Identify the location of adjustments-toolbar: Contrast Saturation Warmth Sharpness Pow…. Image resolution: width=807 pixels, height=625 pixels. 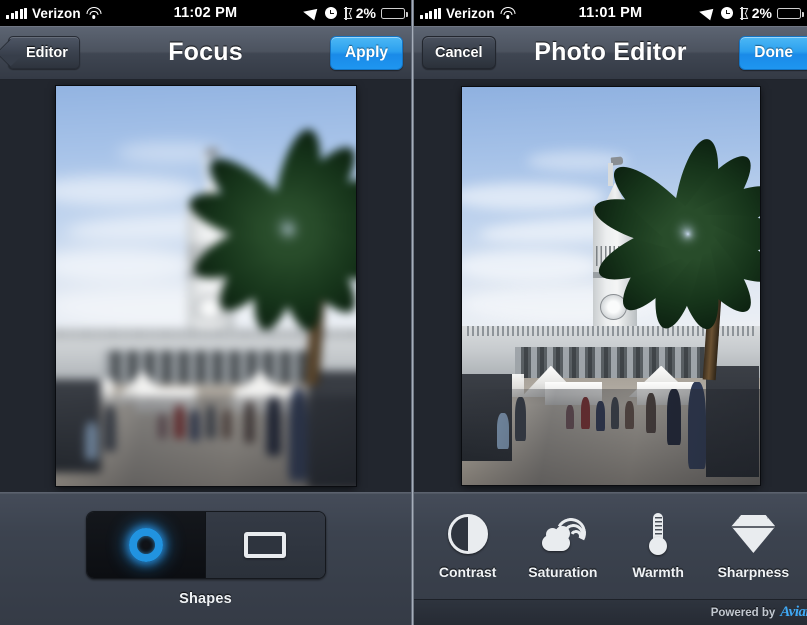
(610, 558).